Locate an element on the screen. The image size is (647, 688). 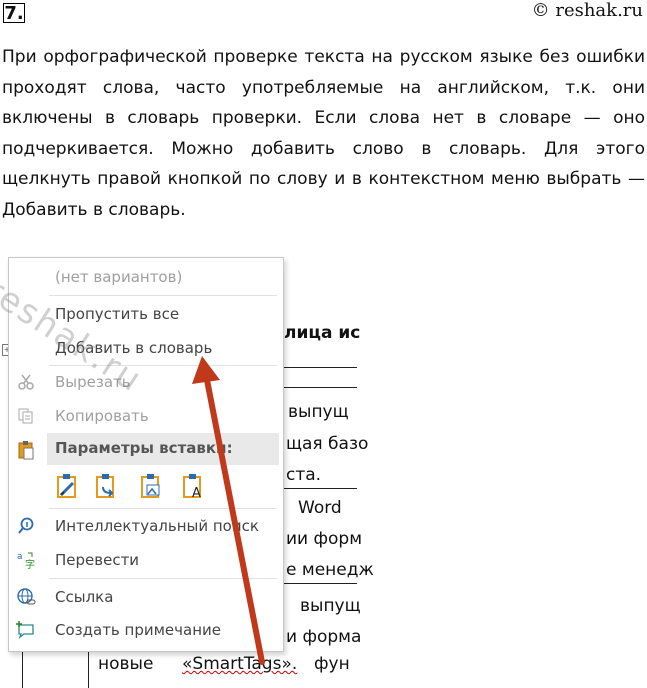
table-cell: фун is located at coordinates (332, 664).